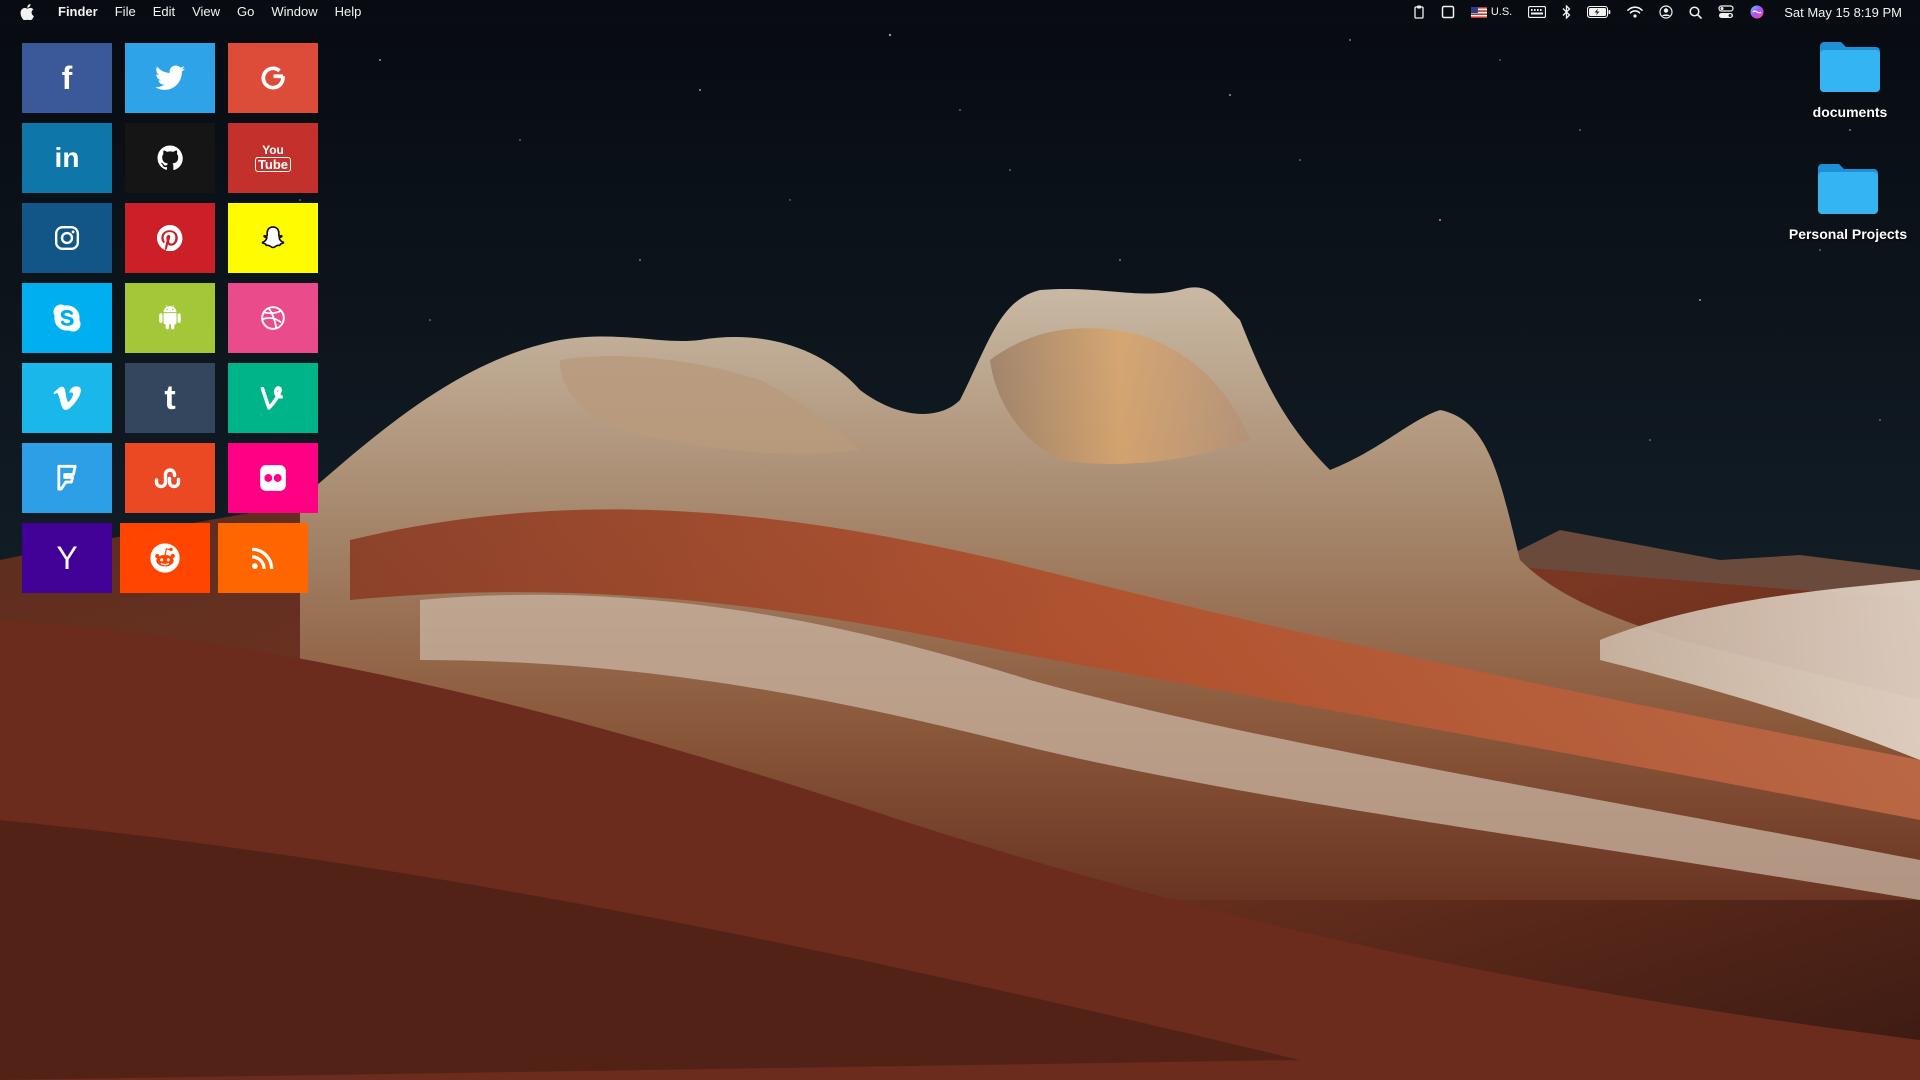  I want to click on dribbble-tile, so click(273, 318).